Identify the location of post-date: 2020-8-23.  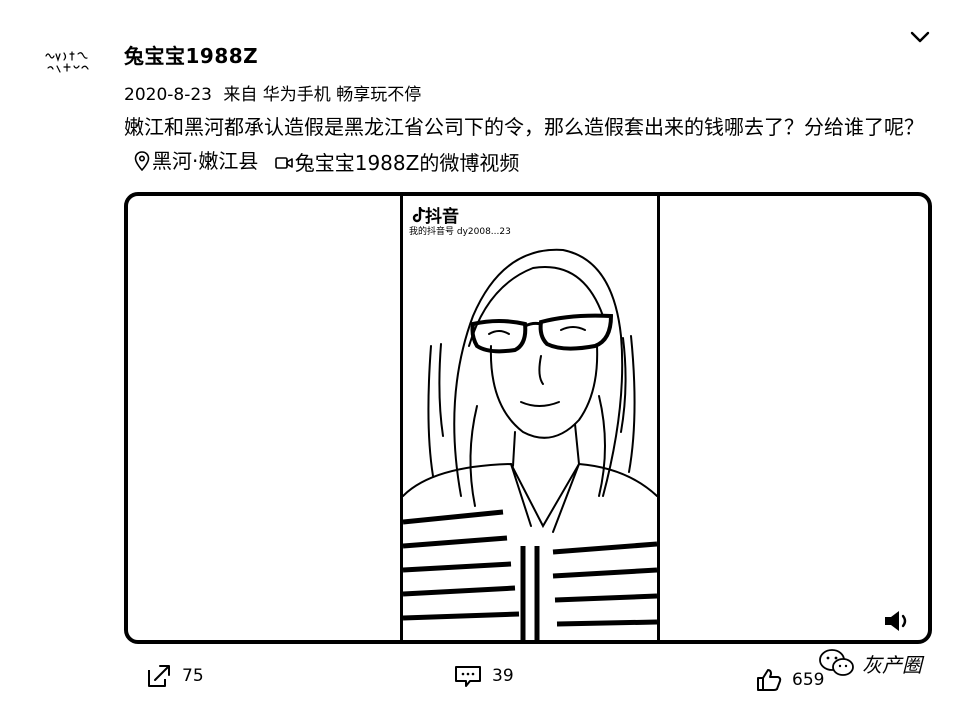
(168, 95).